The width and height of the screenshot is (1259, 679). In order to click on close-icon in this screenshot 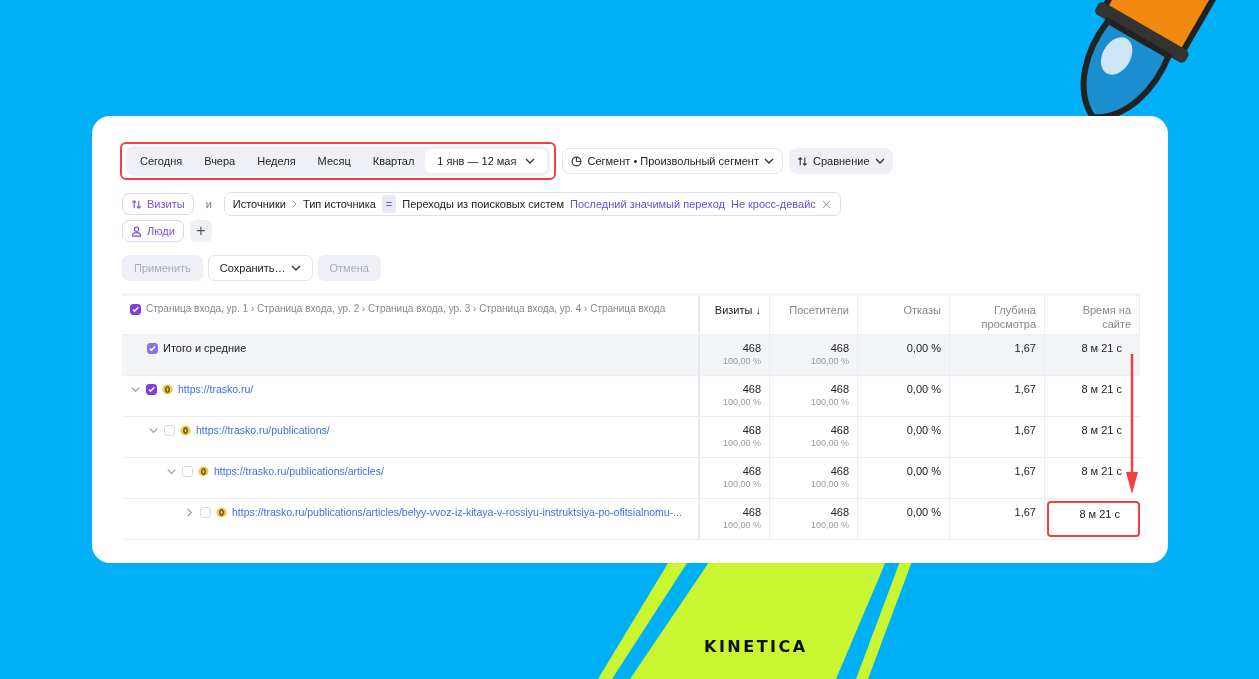, I will do `click(826, 204)`.